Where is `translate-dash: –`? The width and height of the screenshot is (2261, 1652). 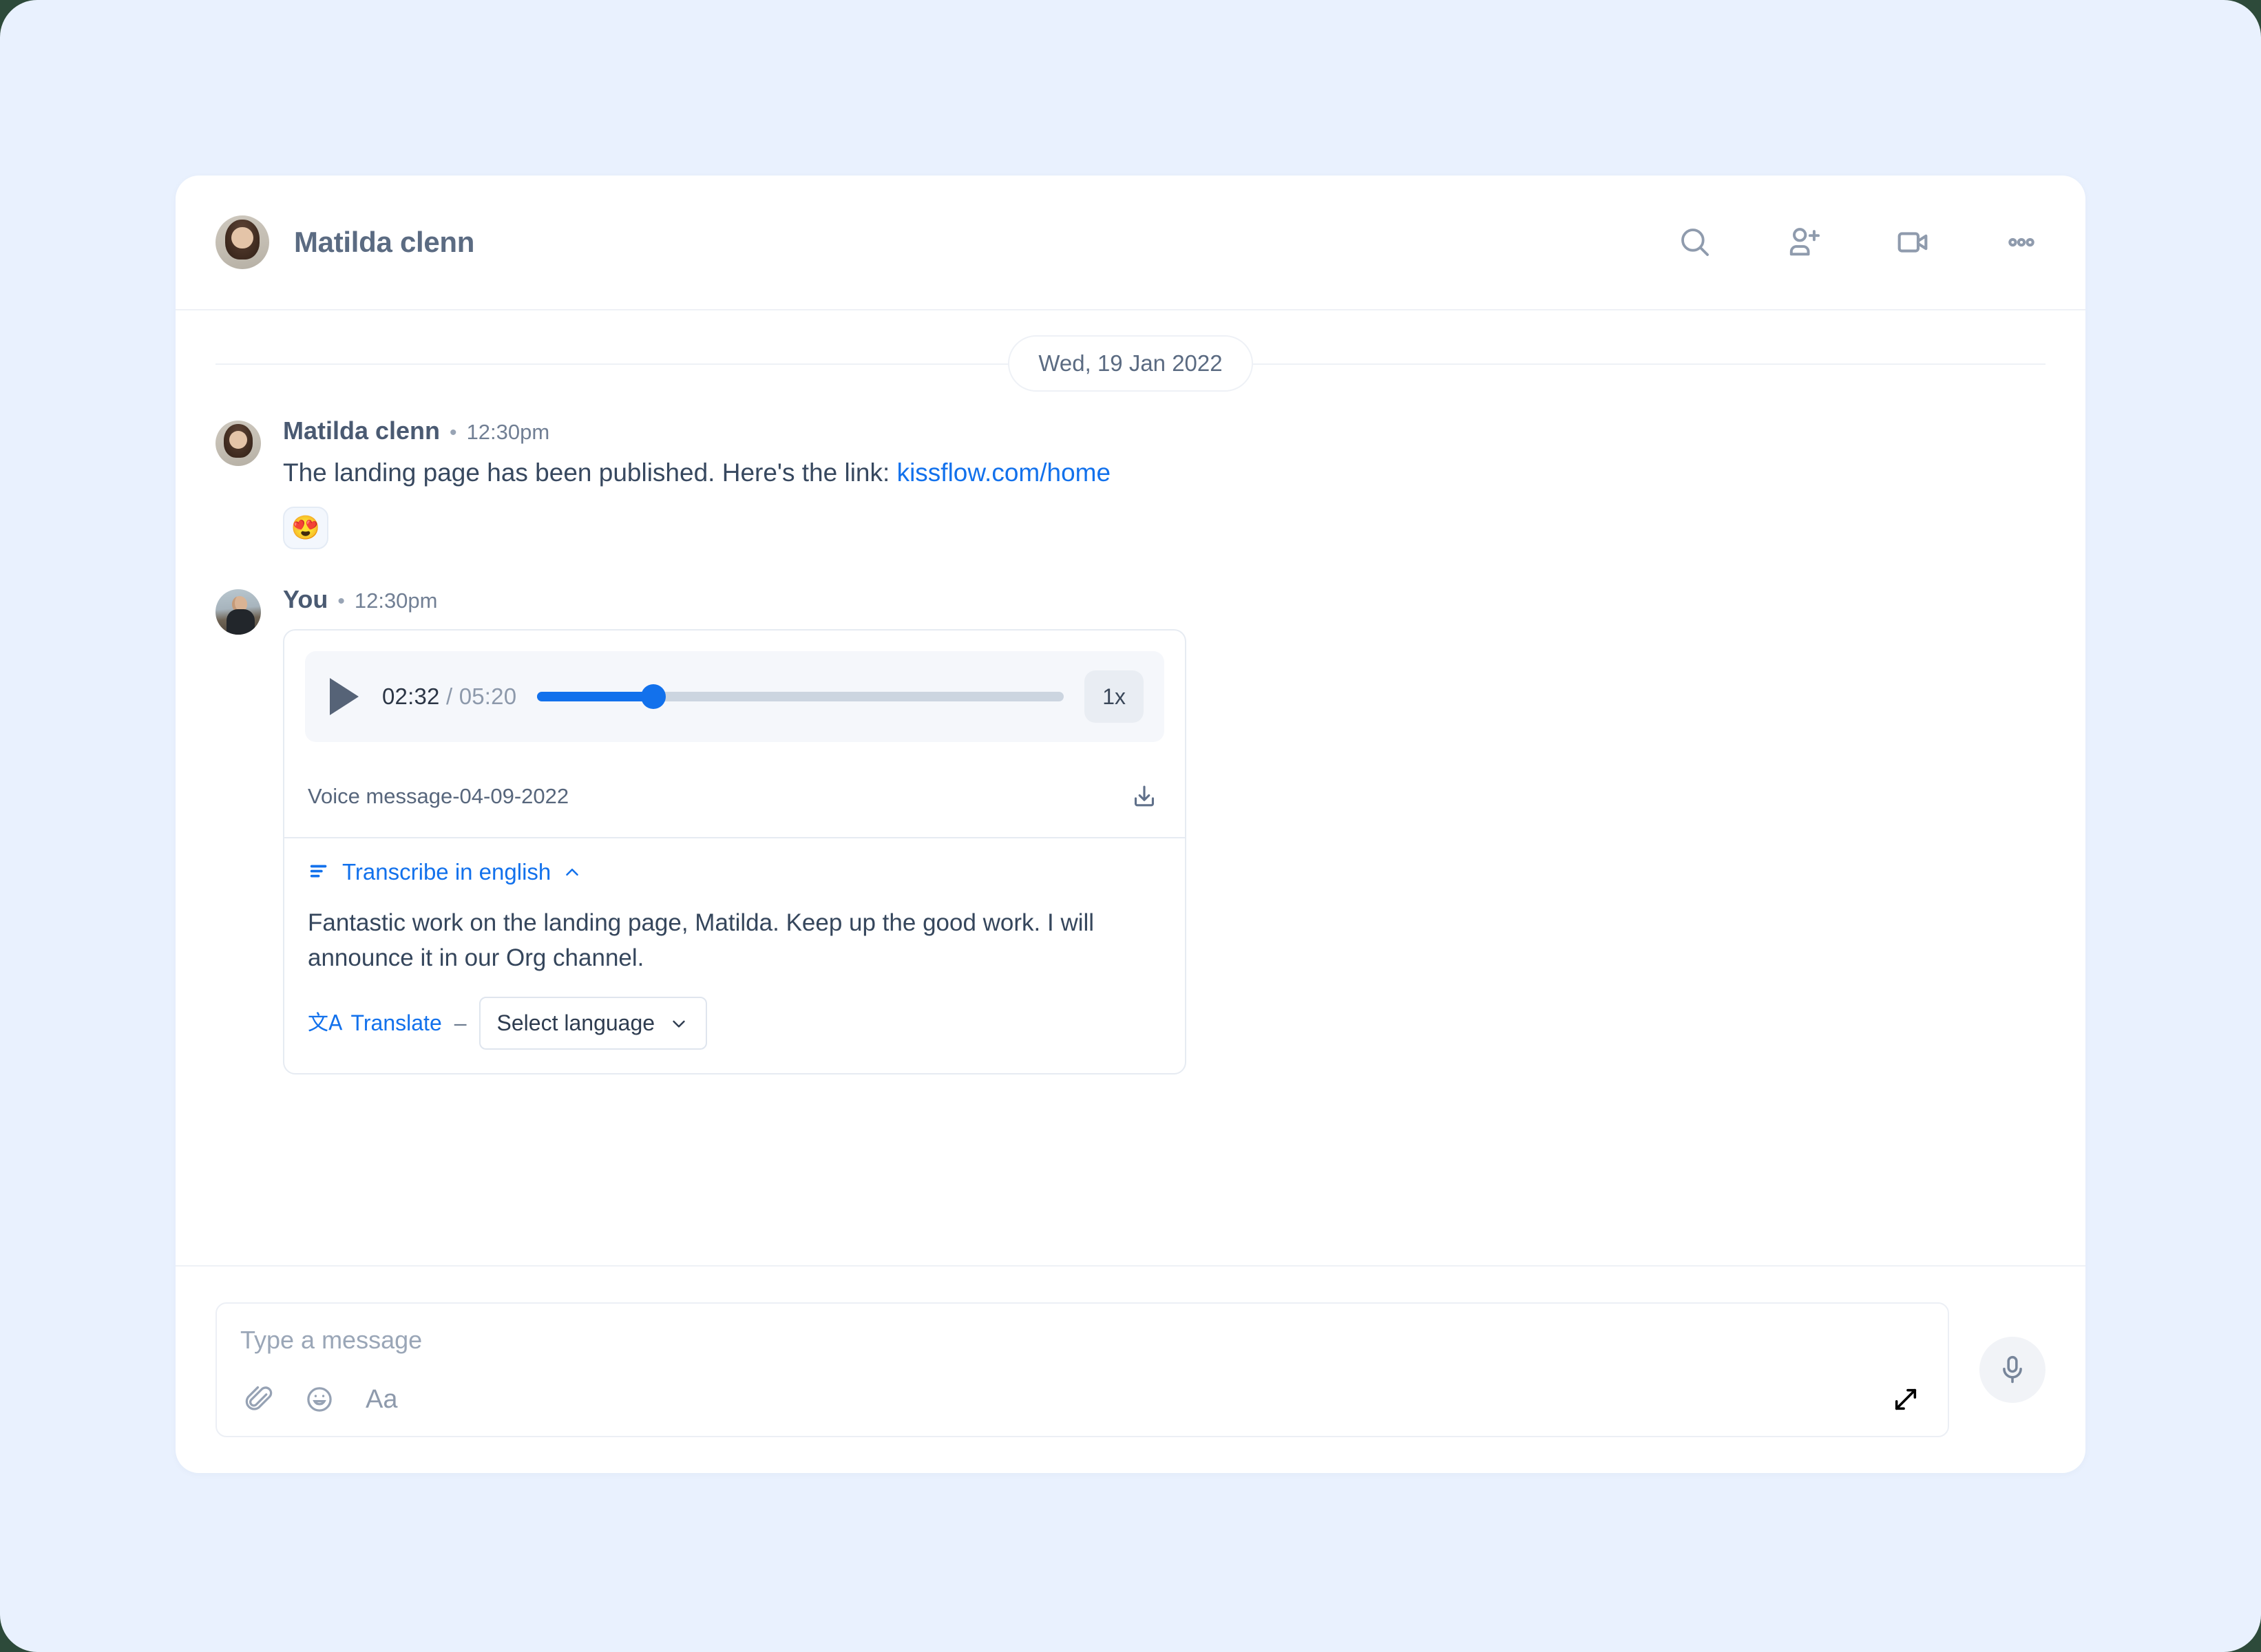 translate-dash: – is located at coordinates (460, 1023).